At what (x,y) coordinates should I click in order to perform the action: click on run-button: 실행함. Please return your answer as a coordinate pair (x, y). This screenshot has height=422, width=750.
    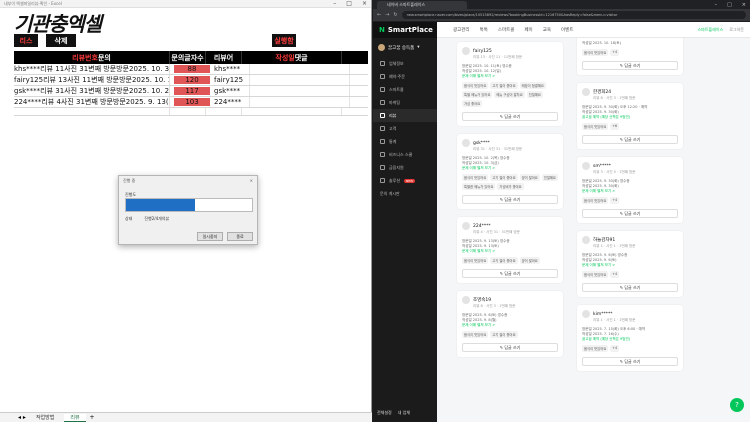
    Looking at the image, I should click on (284, 40).